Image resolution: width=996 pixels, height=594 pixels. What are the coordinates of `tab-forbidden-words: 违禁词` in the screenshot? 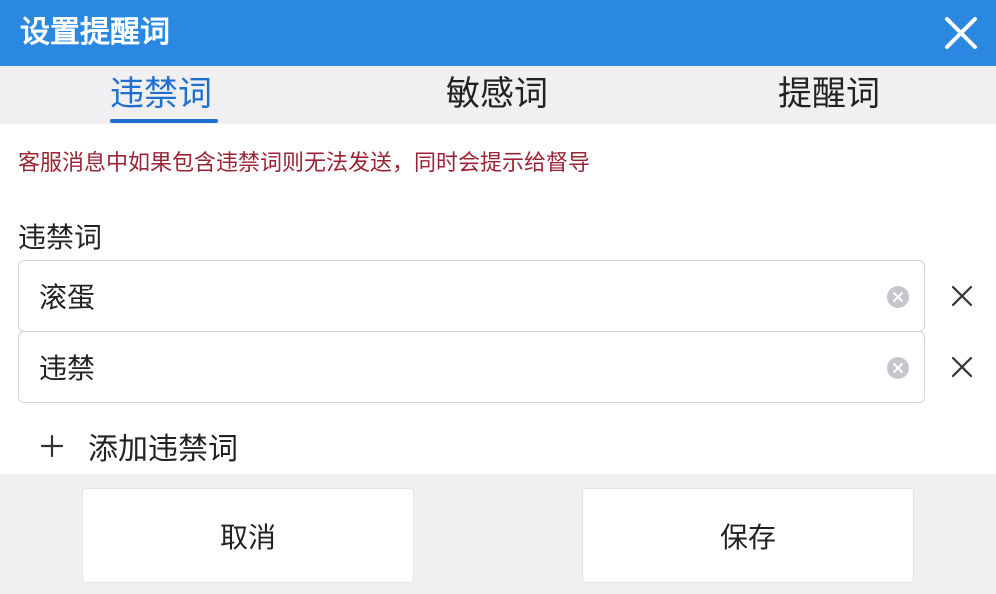 It's located at (161, 96).